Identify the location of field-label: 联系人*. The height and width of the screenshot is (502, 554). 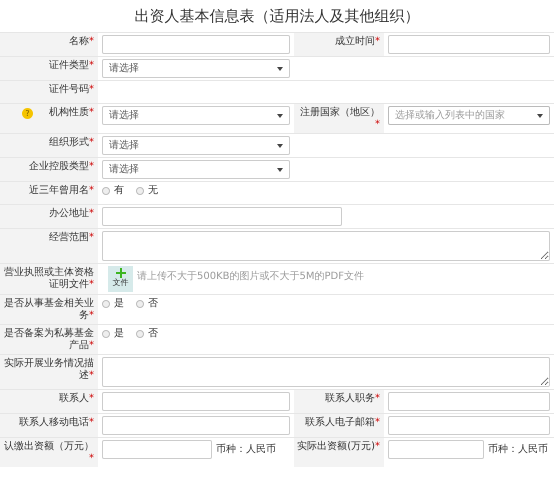
(49, 401).